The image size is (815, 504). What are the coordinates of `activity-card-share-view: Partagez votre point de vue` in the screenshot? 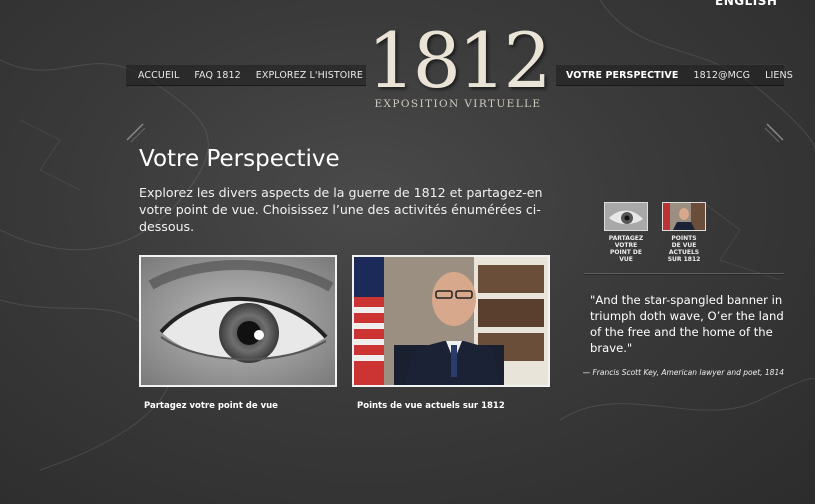 It's located at (238, 333).